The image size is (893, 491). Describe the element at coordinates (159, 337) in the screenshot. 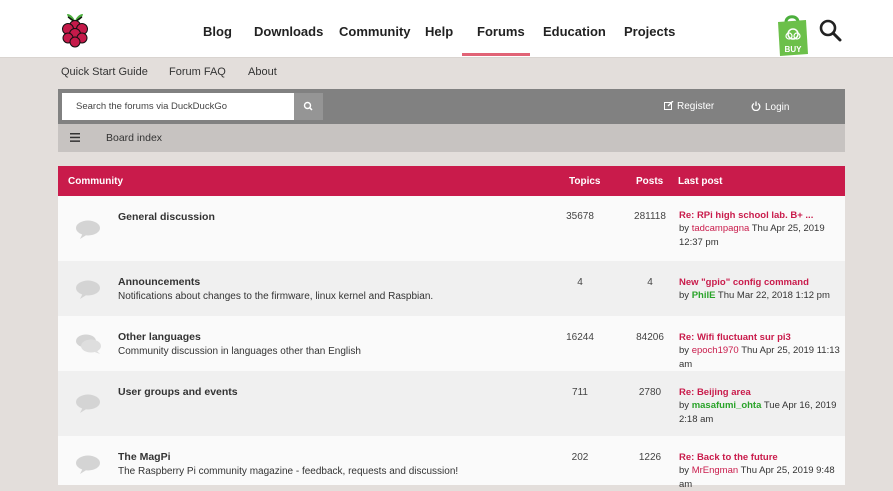

I see `forum-title: Other languages` at that location.